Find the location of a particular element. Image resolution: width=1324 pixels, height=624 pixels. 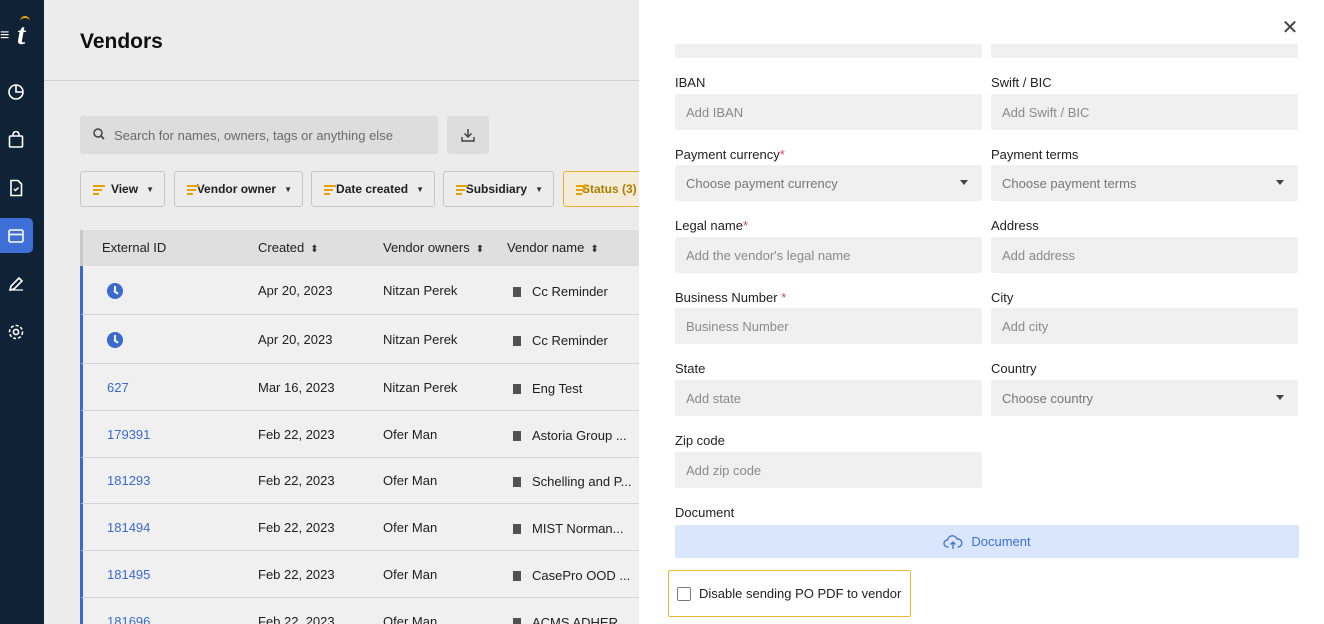

sidebar: ≡ t is located at coordinates (22, 312).